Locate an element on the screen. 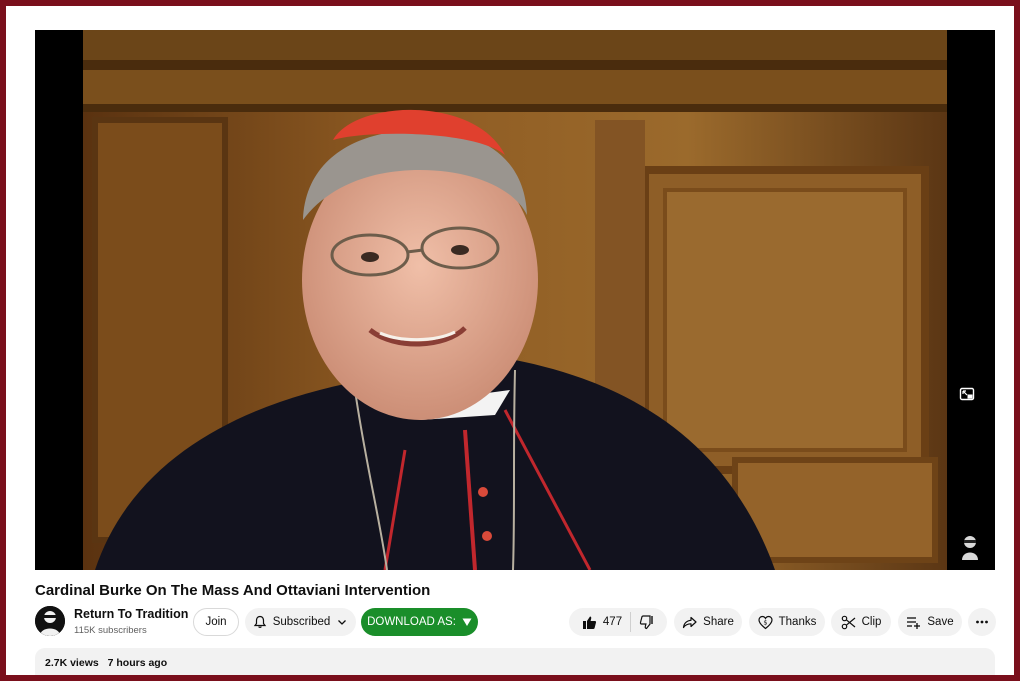 The image size is (1020, 681). subscriber-count: 115K subscribers is located at coordinates (110, 630).